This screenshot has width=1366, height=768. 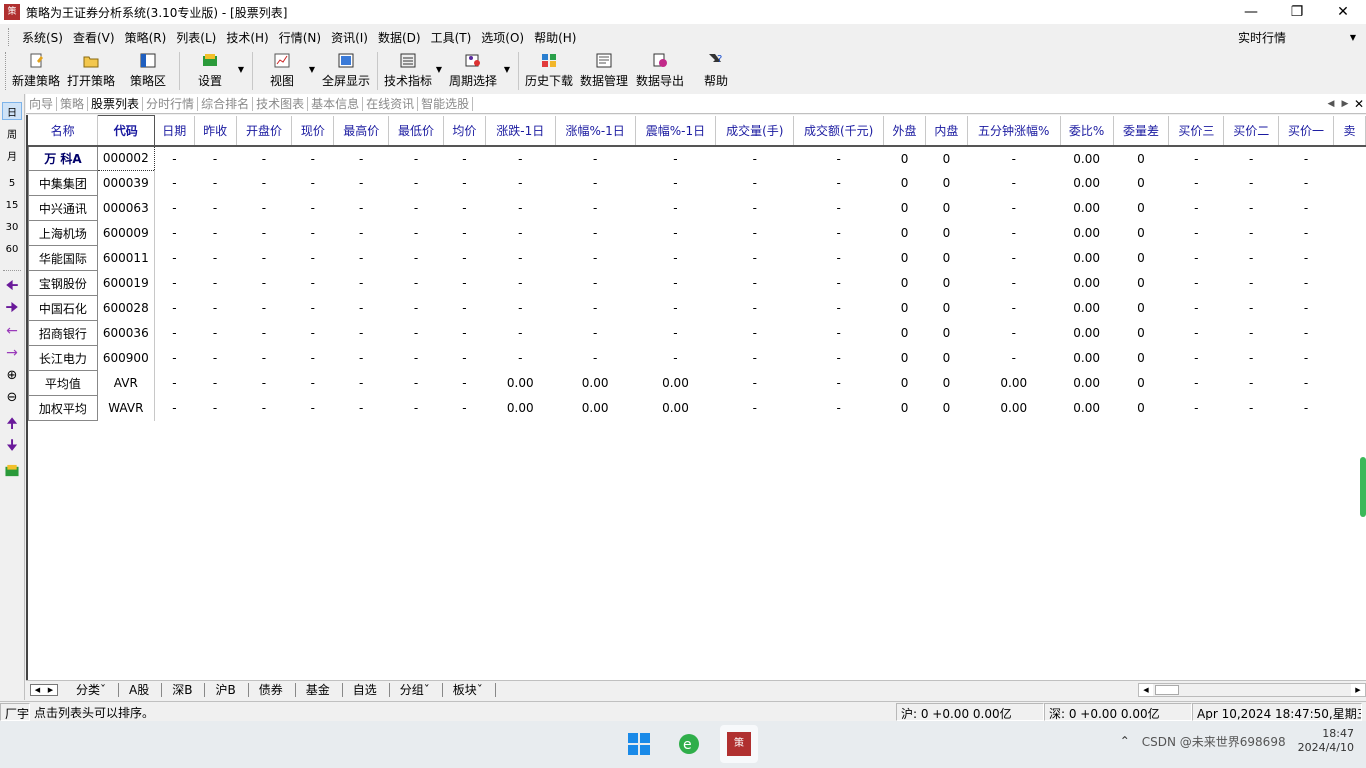 I want to click on menu-data: 数据(D), so click(x=399, y=37).